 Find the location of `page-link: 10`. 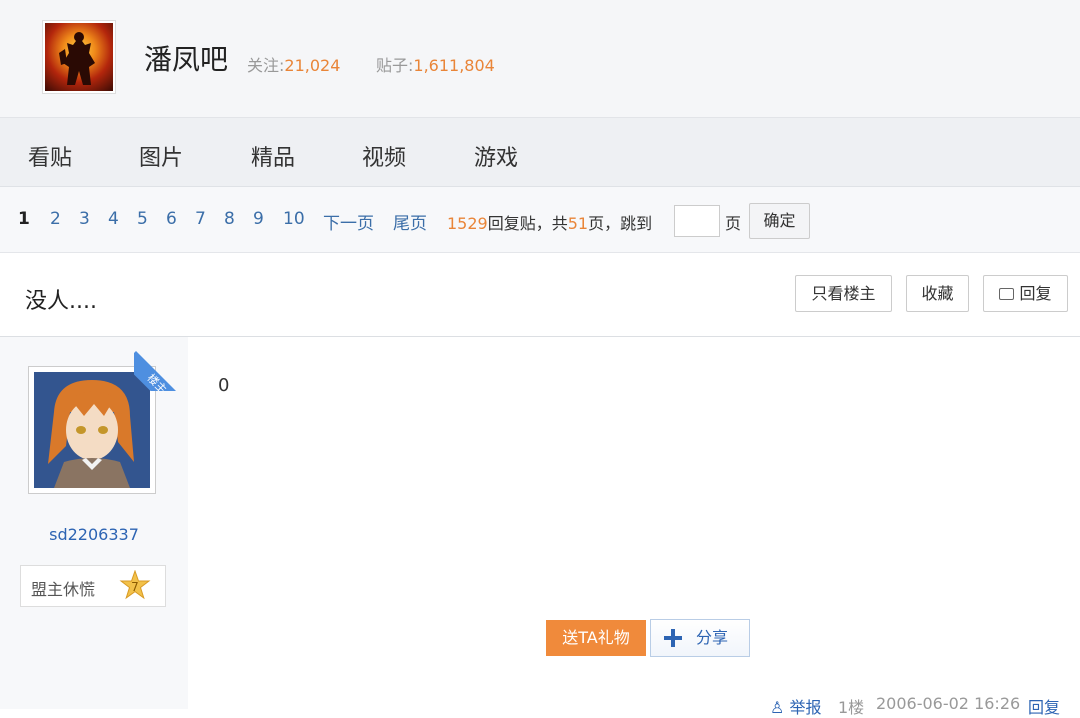

page-link: 10 is located at coordinates (294, 219).